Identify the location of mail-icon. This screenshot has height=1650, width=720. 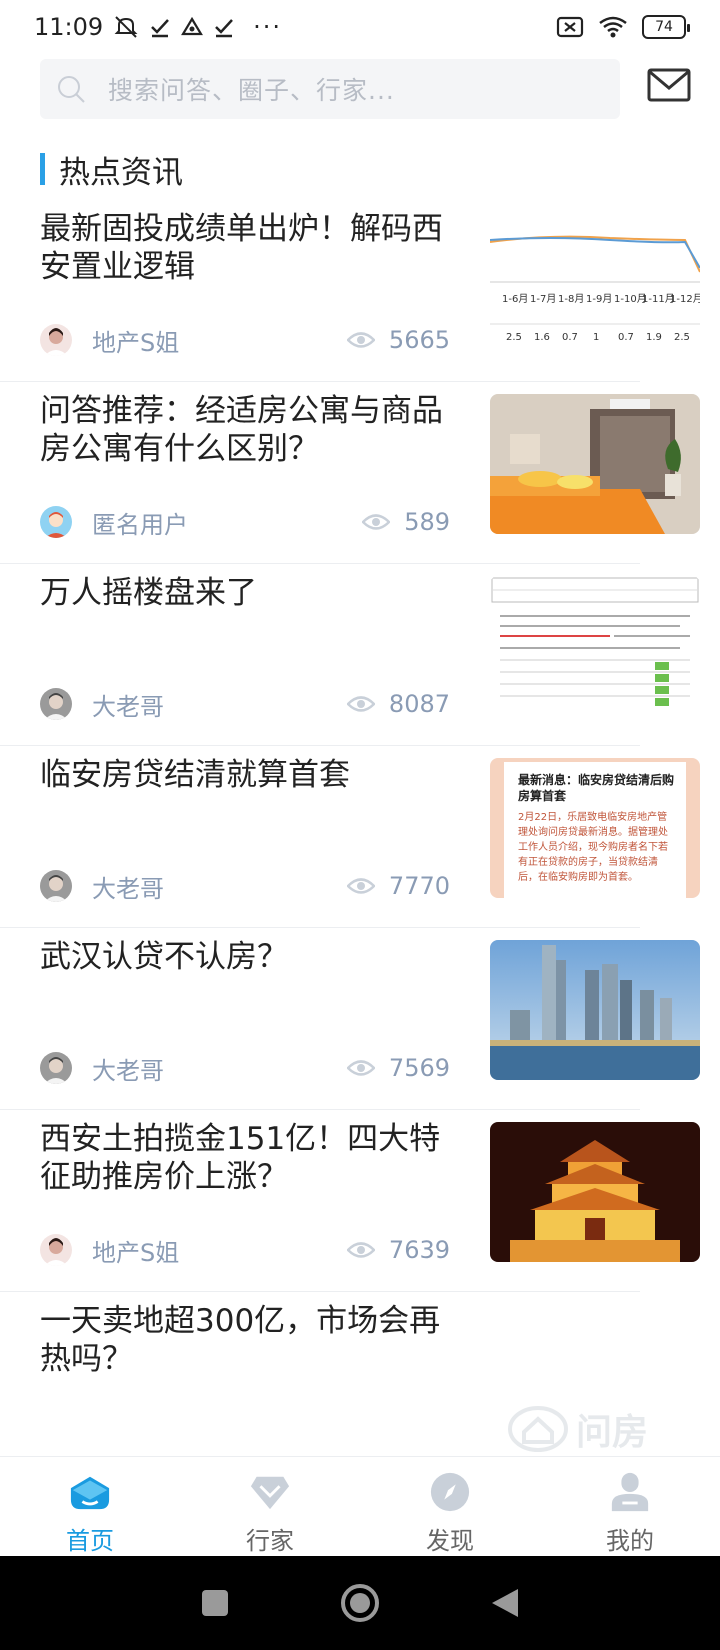
(669, 85).